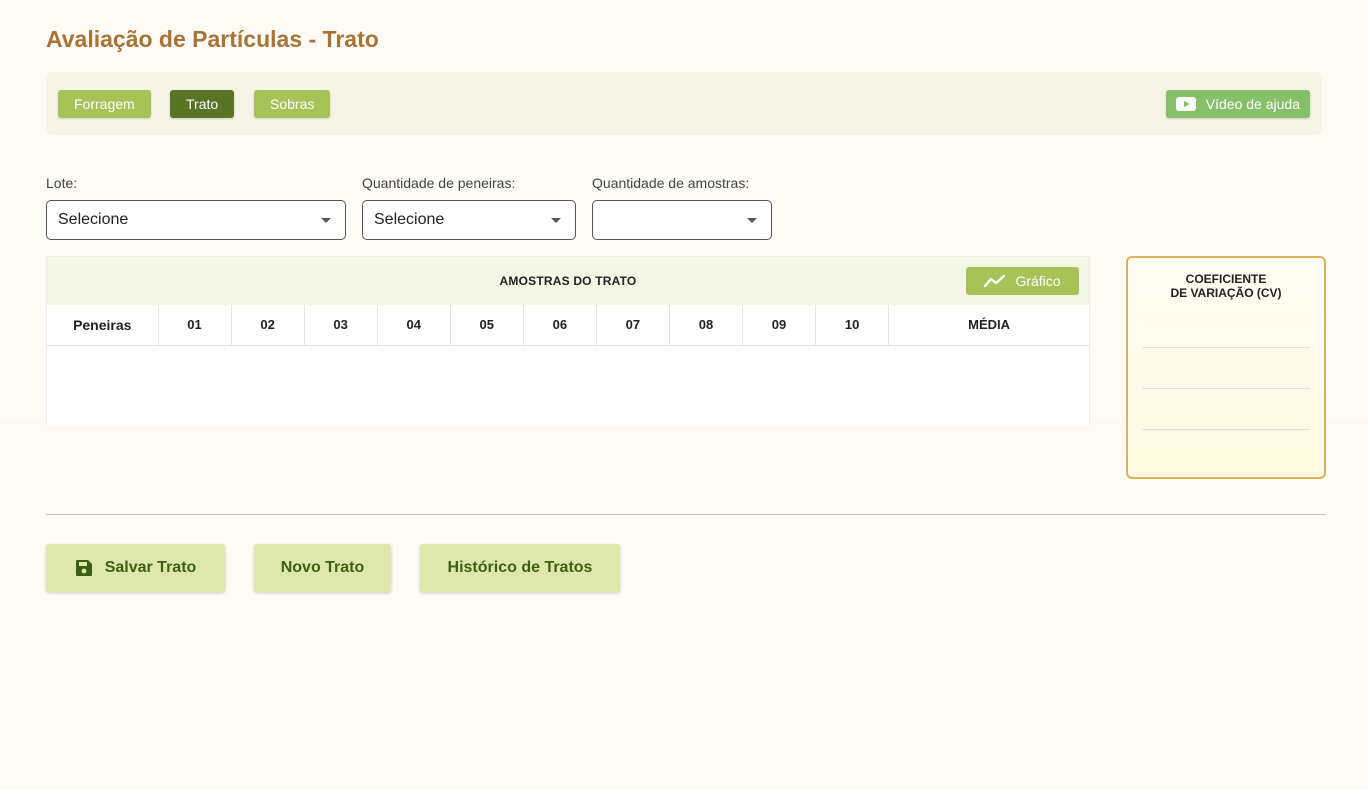 This screenshot has height=790, width=1368. What do you see at coordinates (487, 325) in the screenshot?
I see `col-05: 05` at bounding box center [487, 325].